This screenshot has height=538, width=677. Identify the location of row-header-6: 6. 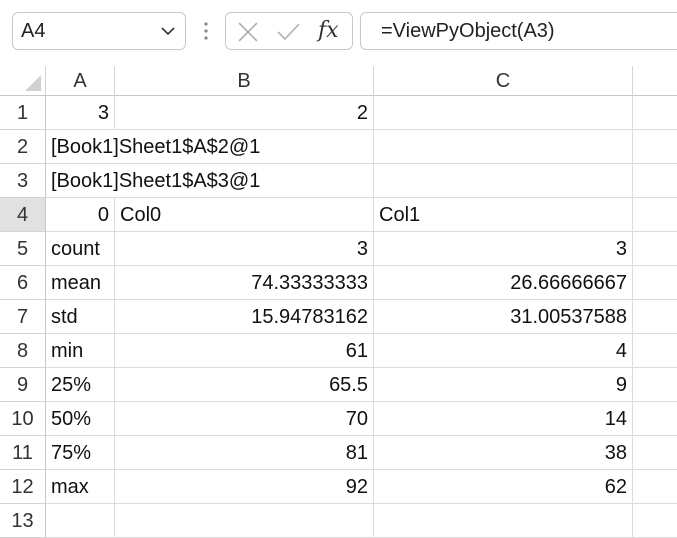
(23, 283).